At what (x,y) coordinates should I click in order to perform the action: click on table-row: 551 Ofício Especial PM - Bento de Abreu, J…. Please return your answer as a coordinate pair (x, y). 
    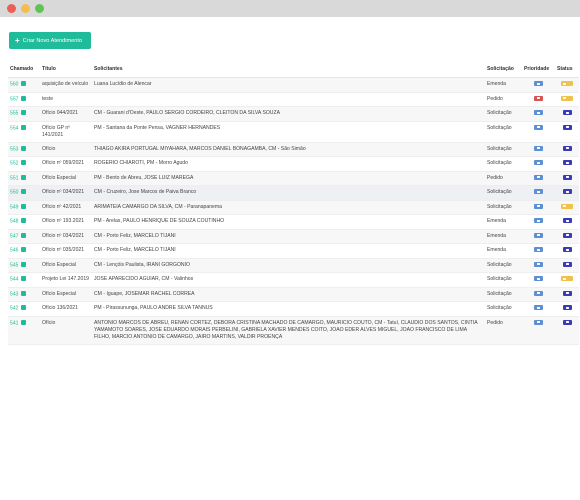
    Looking at the image, I should click on (293, 178).